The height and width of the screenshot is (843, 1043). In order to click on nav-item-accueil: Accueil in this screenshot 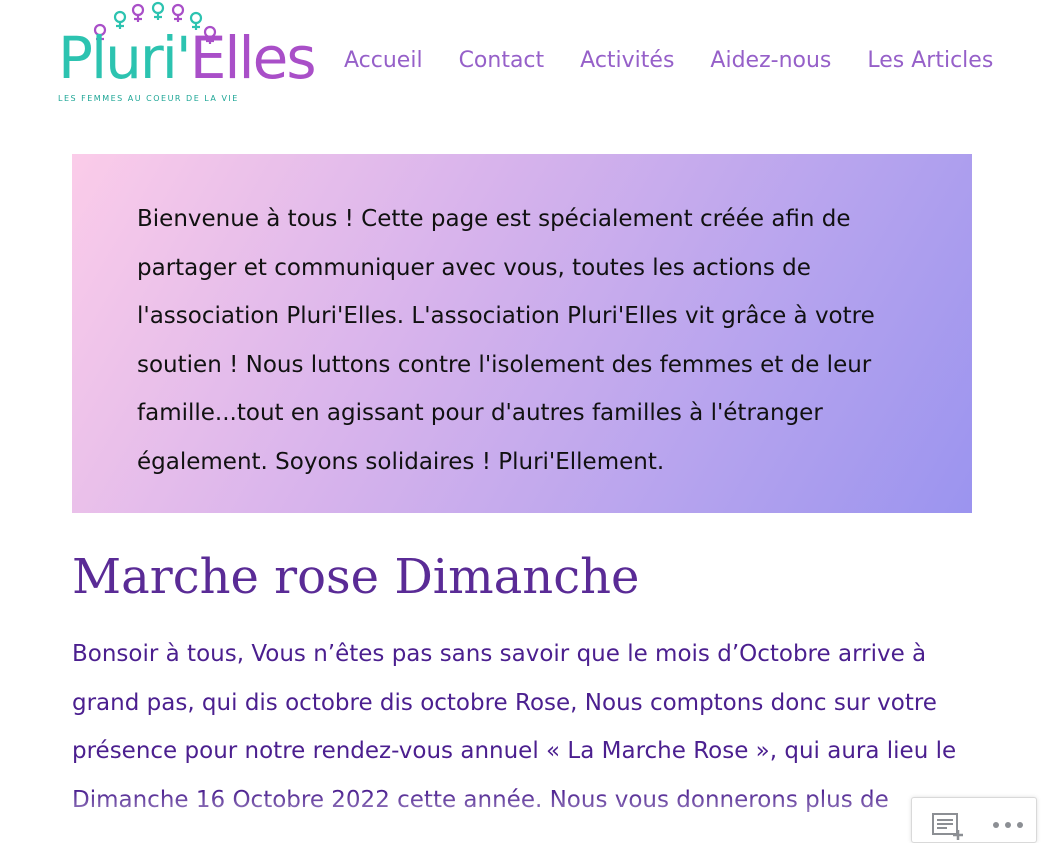, I will do `click(383, 61)`.